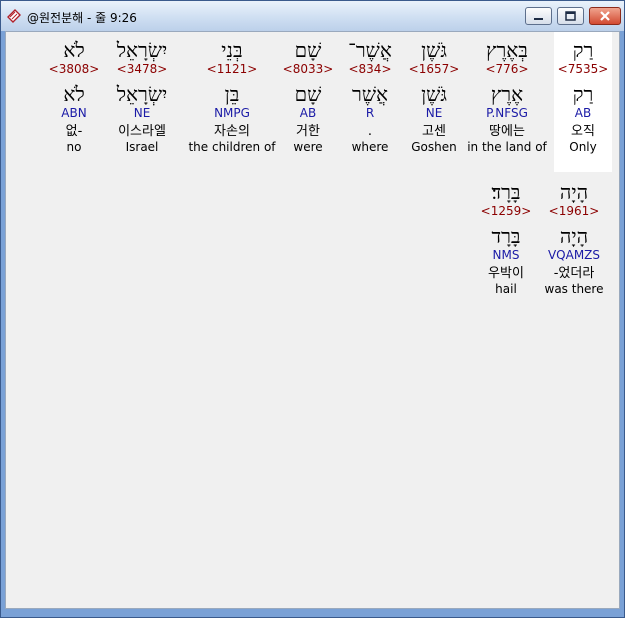  What do you see at coordinates (507, 113) in the screenshot?
I see `parsing-code: P.NFSG` at bounding box center [507, 113].